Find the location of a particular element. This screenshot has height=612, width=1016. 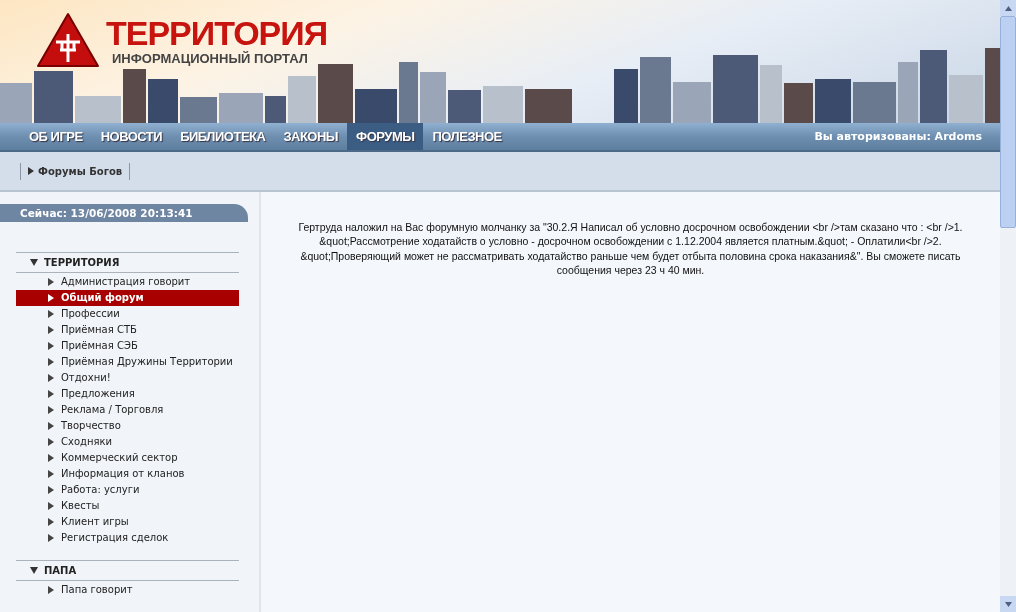

forum-link: Сходняки is located at coordinates (127, 442).